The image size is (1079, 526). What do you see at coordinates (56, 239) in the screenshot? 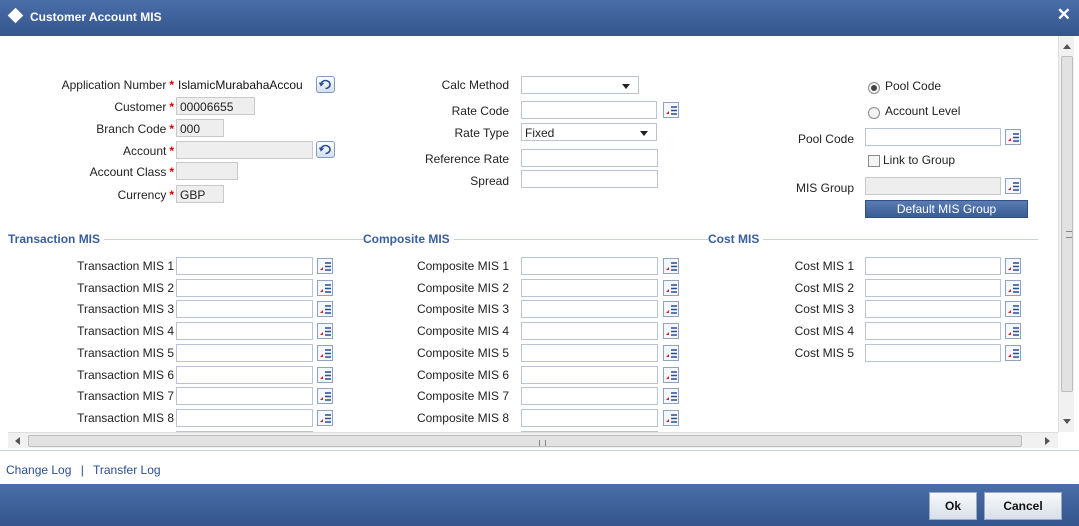
I see `transaction-mis-title: Transaction MIS` at bounding box center [56, 239].